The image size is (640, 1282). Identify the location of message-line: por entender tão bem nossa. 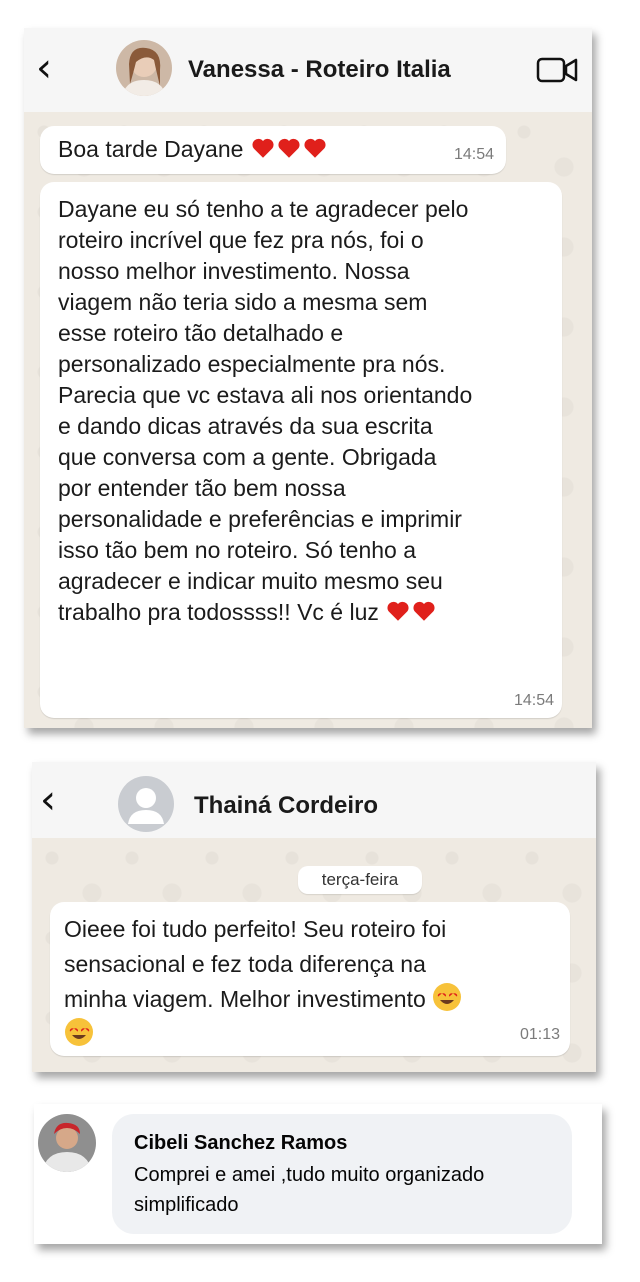
(202, 488).